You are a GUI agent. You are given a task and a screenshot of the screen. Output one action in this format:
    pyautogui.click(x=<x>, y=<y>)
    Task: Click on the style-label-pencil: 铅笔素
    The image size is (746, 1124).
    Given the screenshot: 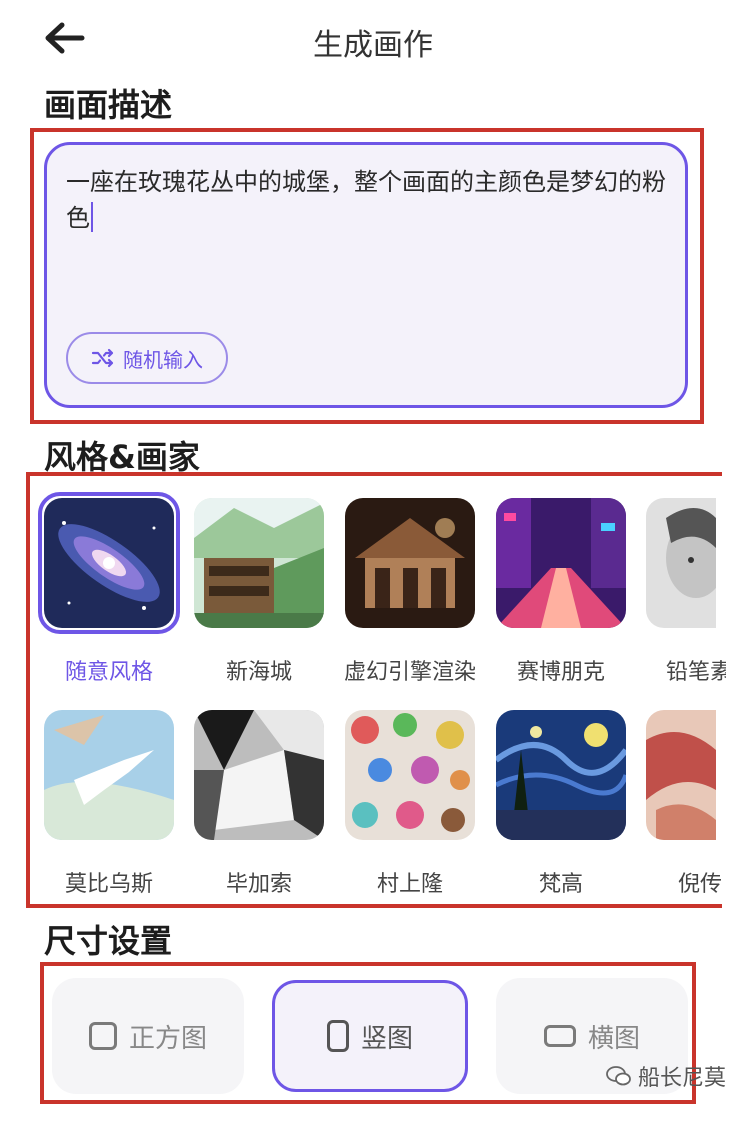 What is the action you would take?
    pyautogui.click(x=696, y=672)
    